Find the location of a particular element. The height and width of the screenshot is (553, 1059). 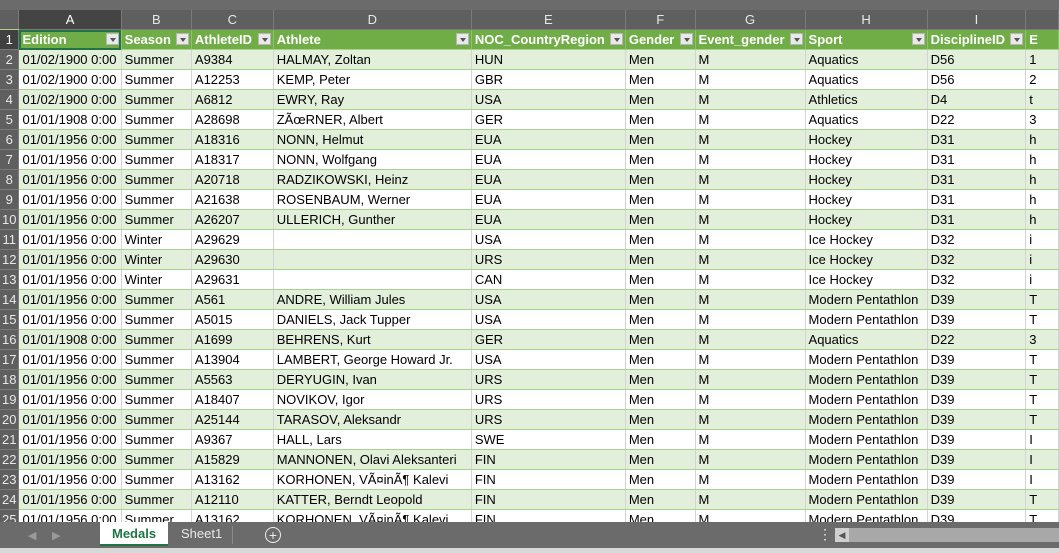

column-header-e: E is located at coordinates (548, 20).